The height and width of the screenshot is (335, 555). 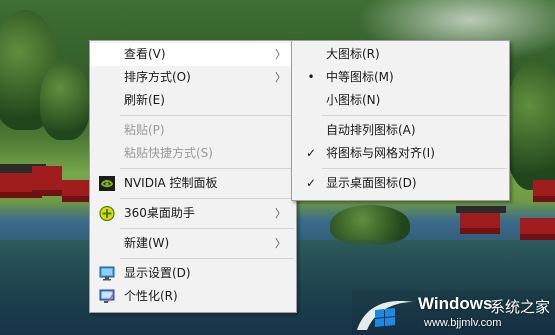 I want to click on menu-item-view: 查看(V) 〉, so click(x=193, y=54).